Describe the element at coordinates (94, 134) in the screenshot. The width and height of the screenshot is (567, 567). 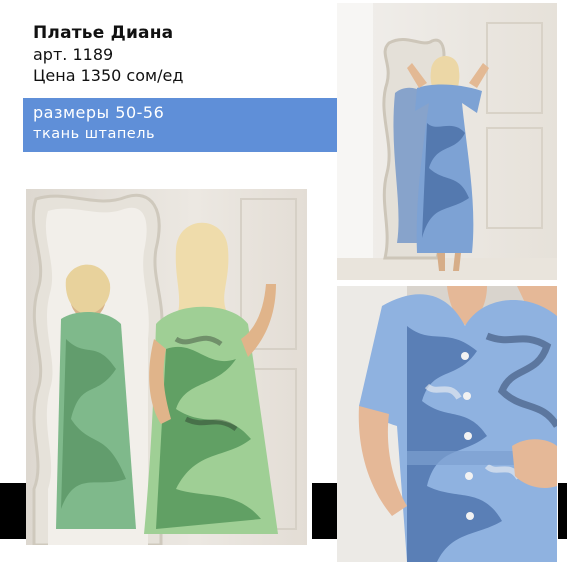
I see `fabric-label: ткань штапель` at that location.